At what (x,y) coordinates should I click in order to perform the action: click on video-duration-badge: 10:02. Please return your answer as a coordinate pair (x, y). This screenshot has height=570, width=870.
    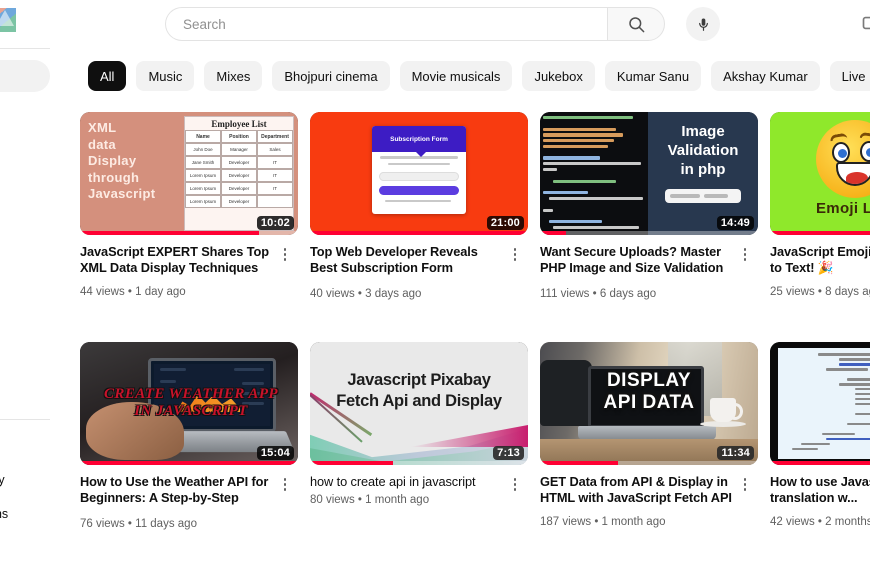
    Looking at the image, I should click on (275, 223).